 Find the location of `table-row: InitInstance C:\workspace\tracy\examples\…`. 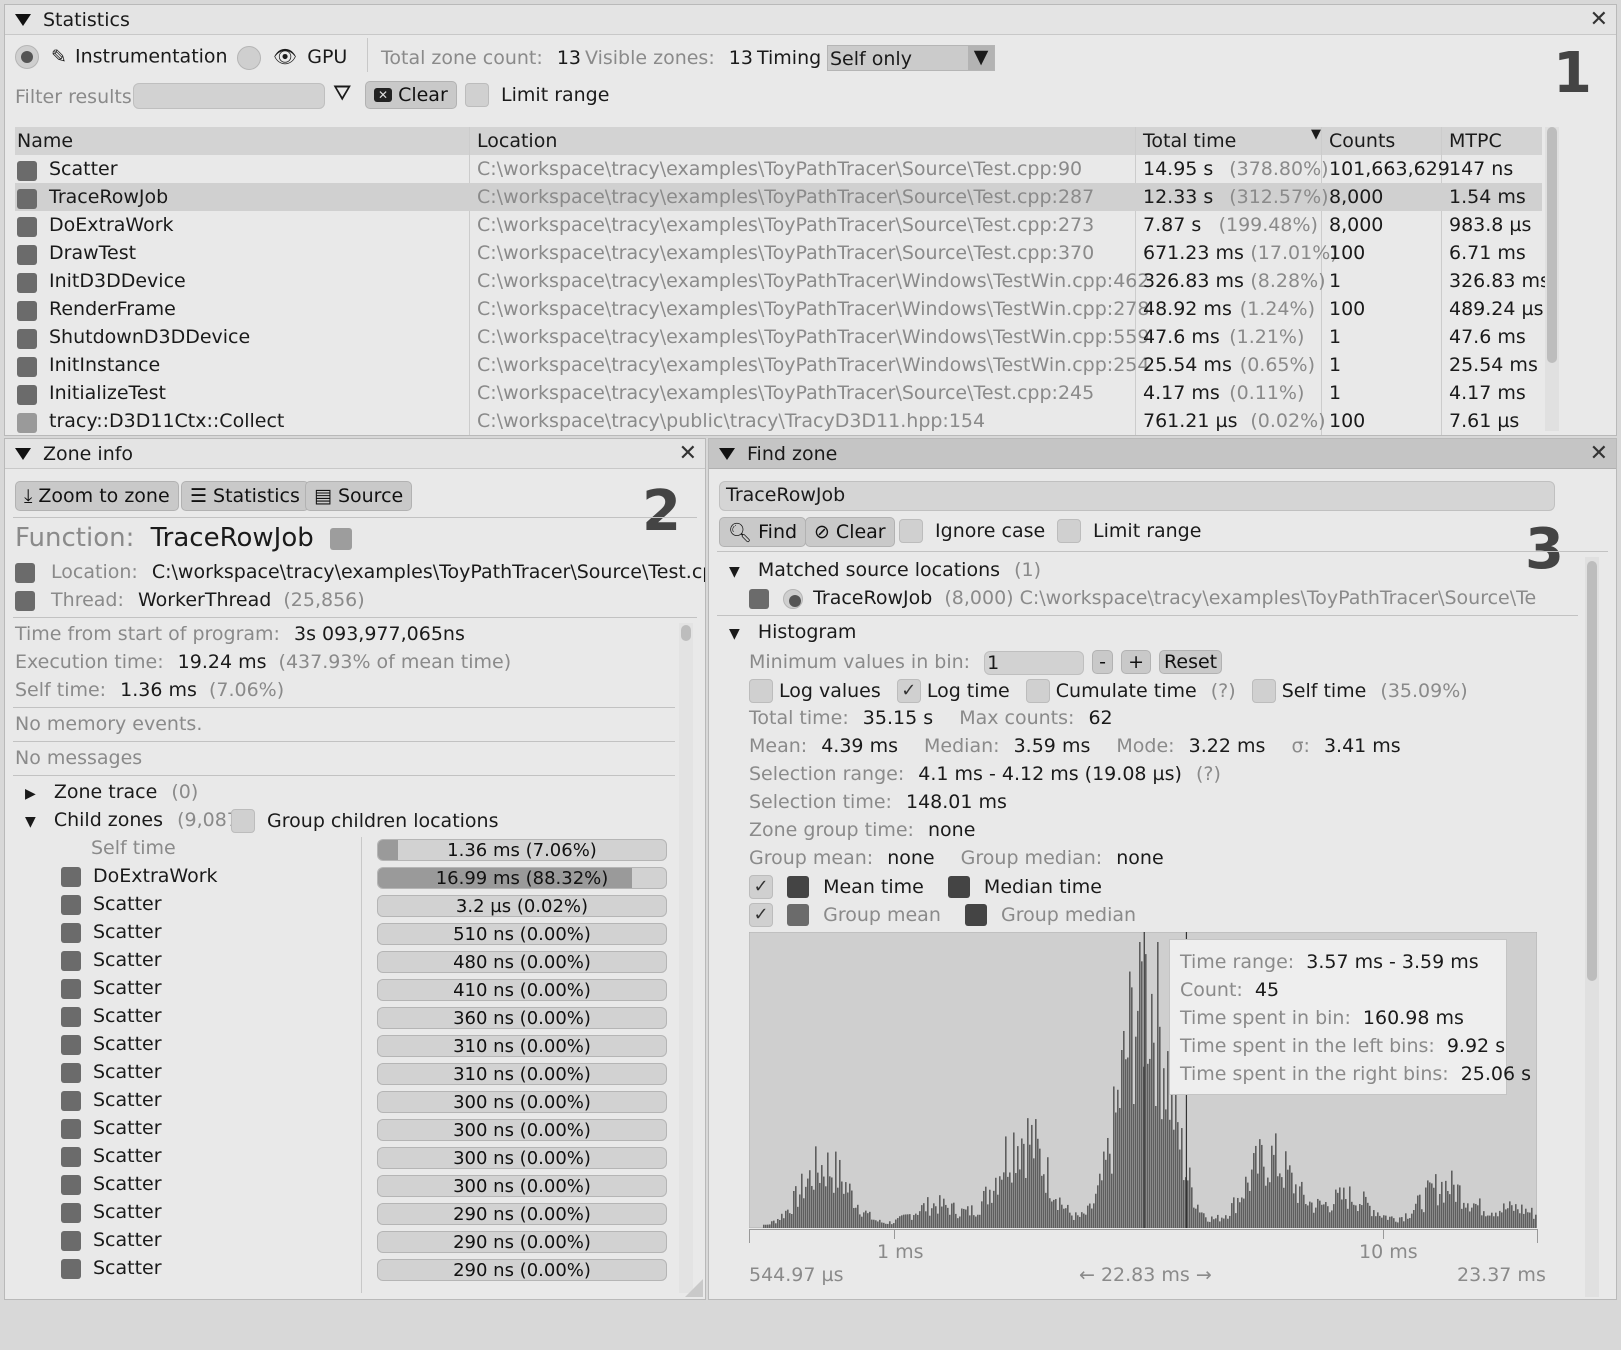

table-row: InitInstance C:\workspace\tracy\examples\… is located at coordinates (778, 365).